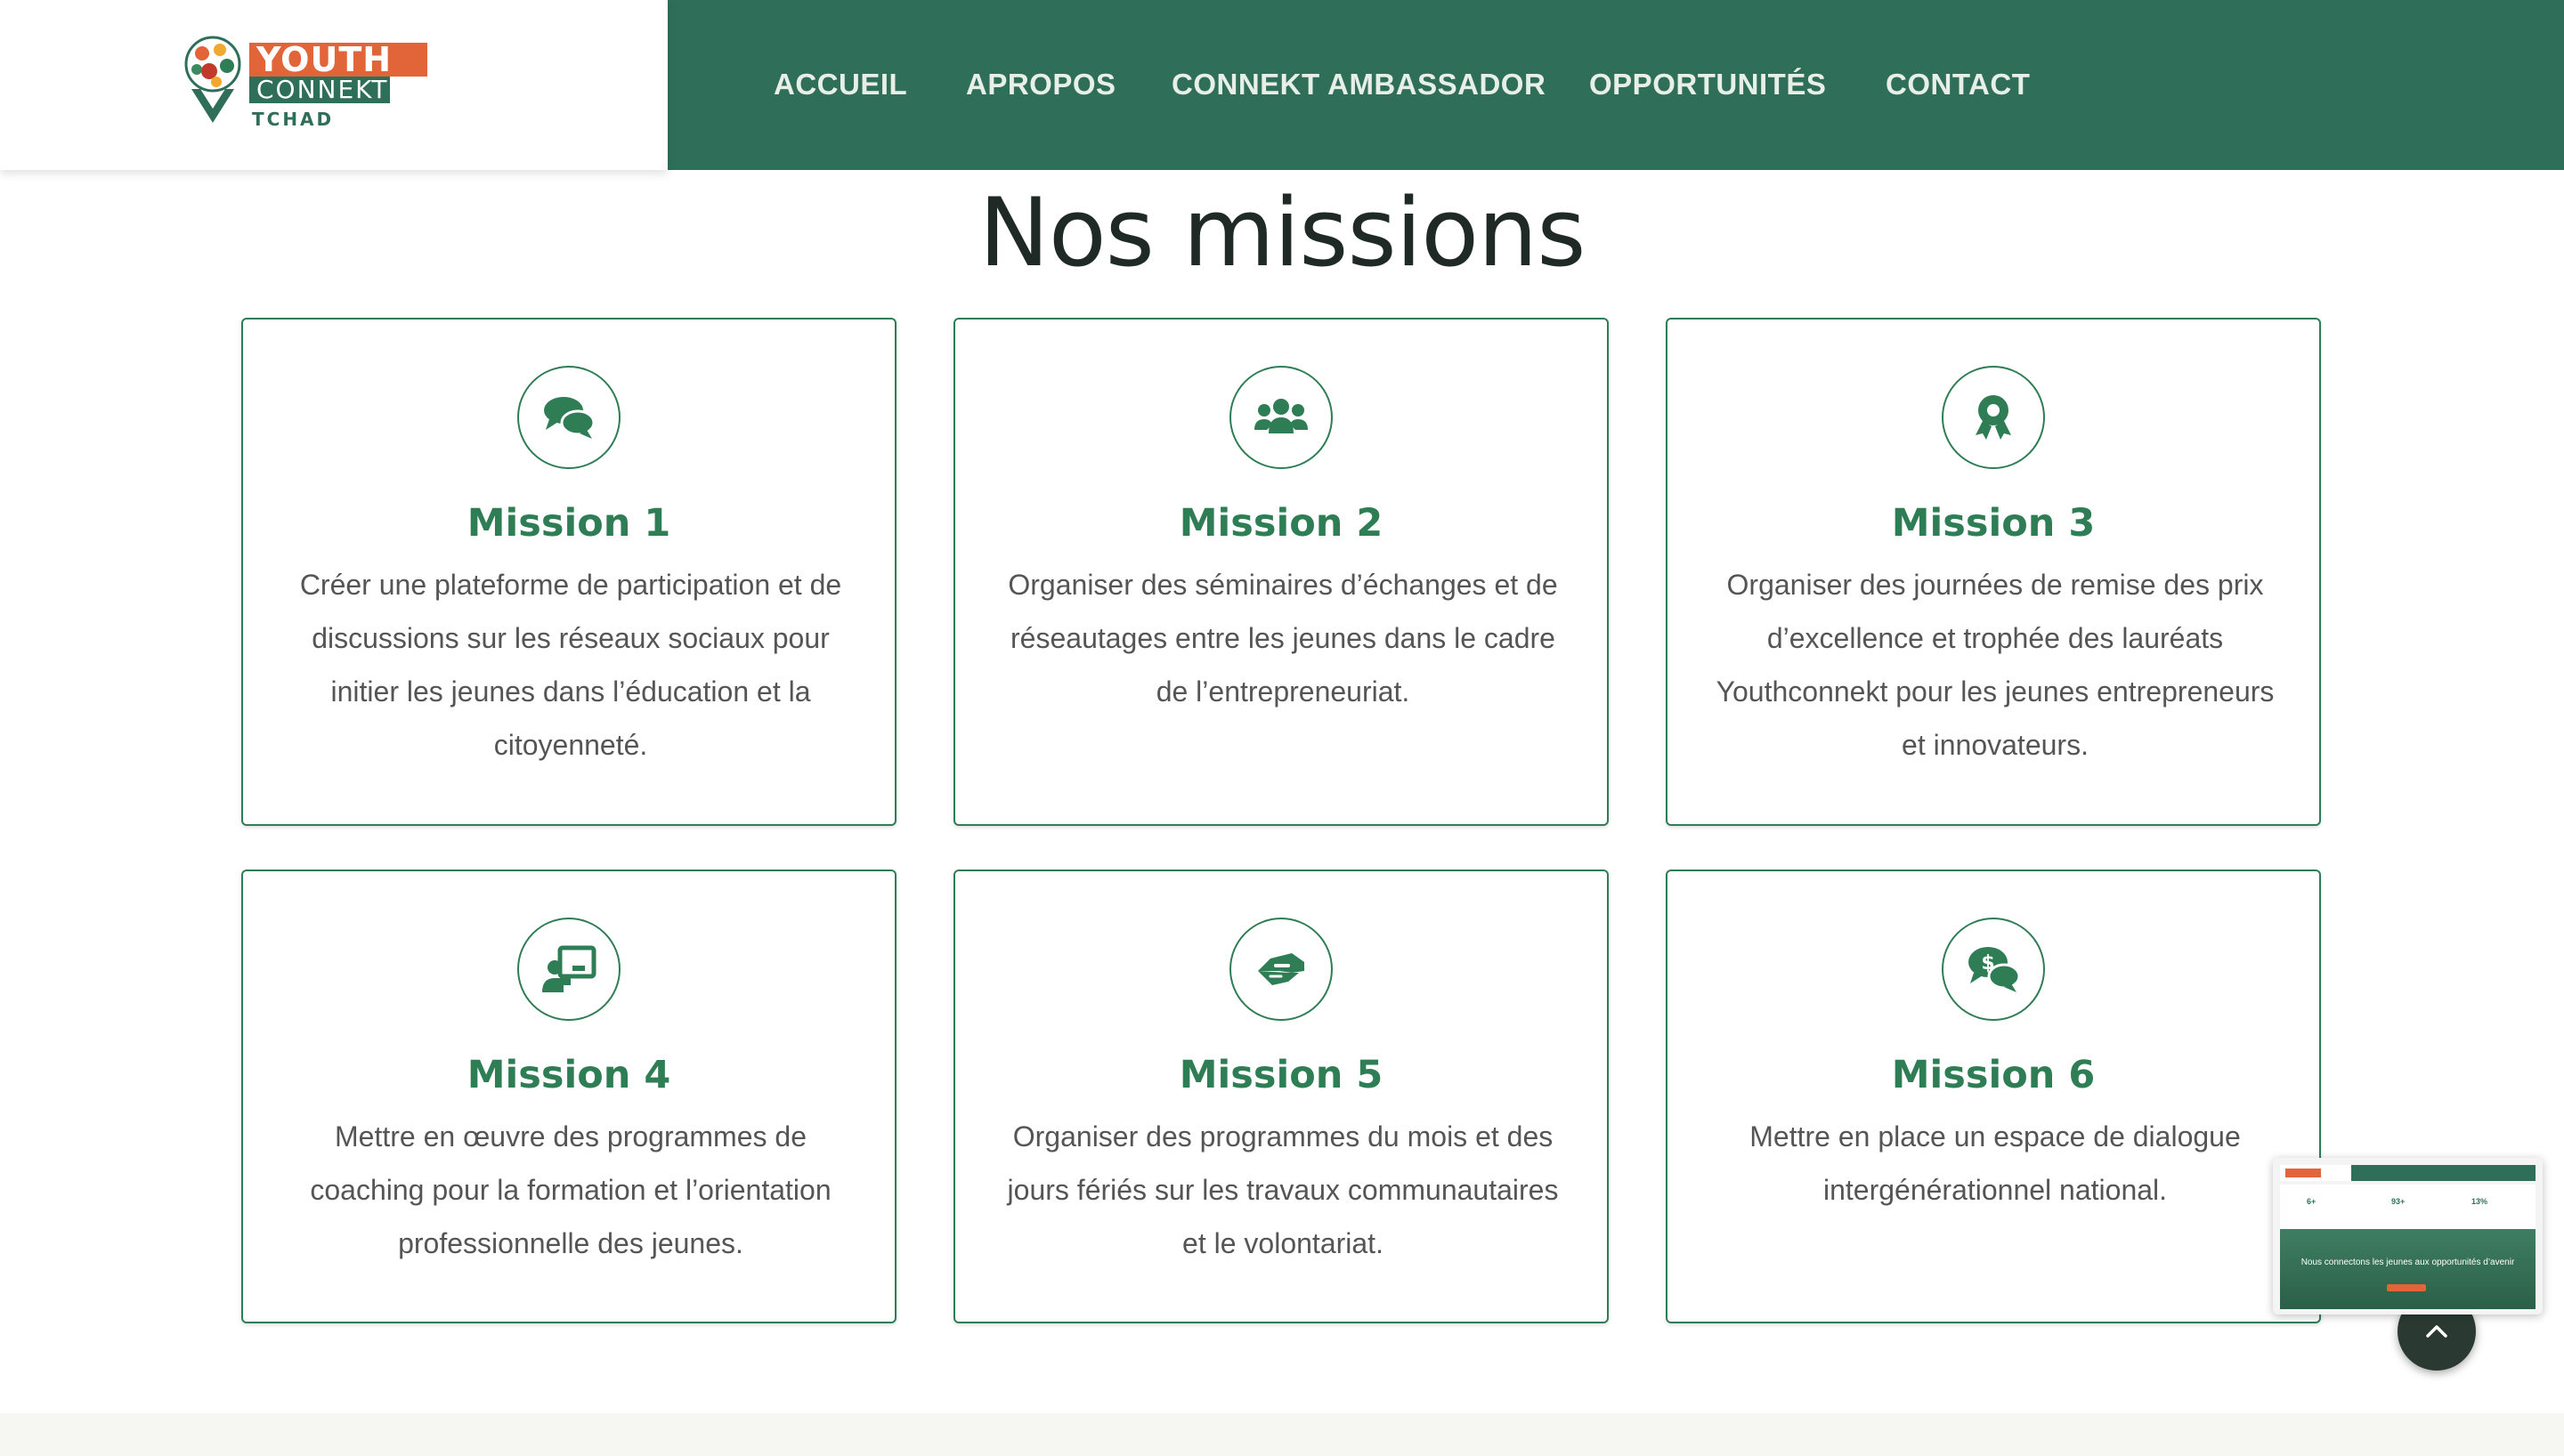 Image resolution: width=2564 pixels, height=1456 pixels. I want to click on logo-tchad-text: TCHAD, so click(293, 119).